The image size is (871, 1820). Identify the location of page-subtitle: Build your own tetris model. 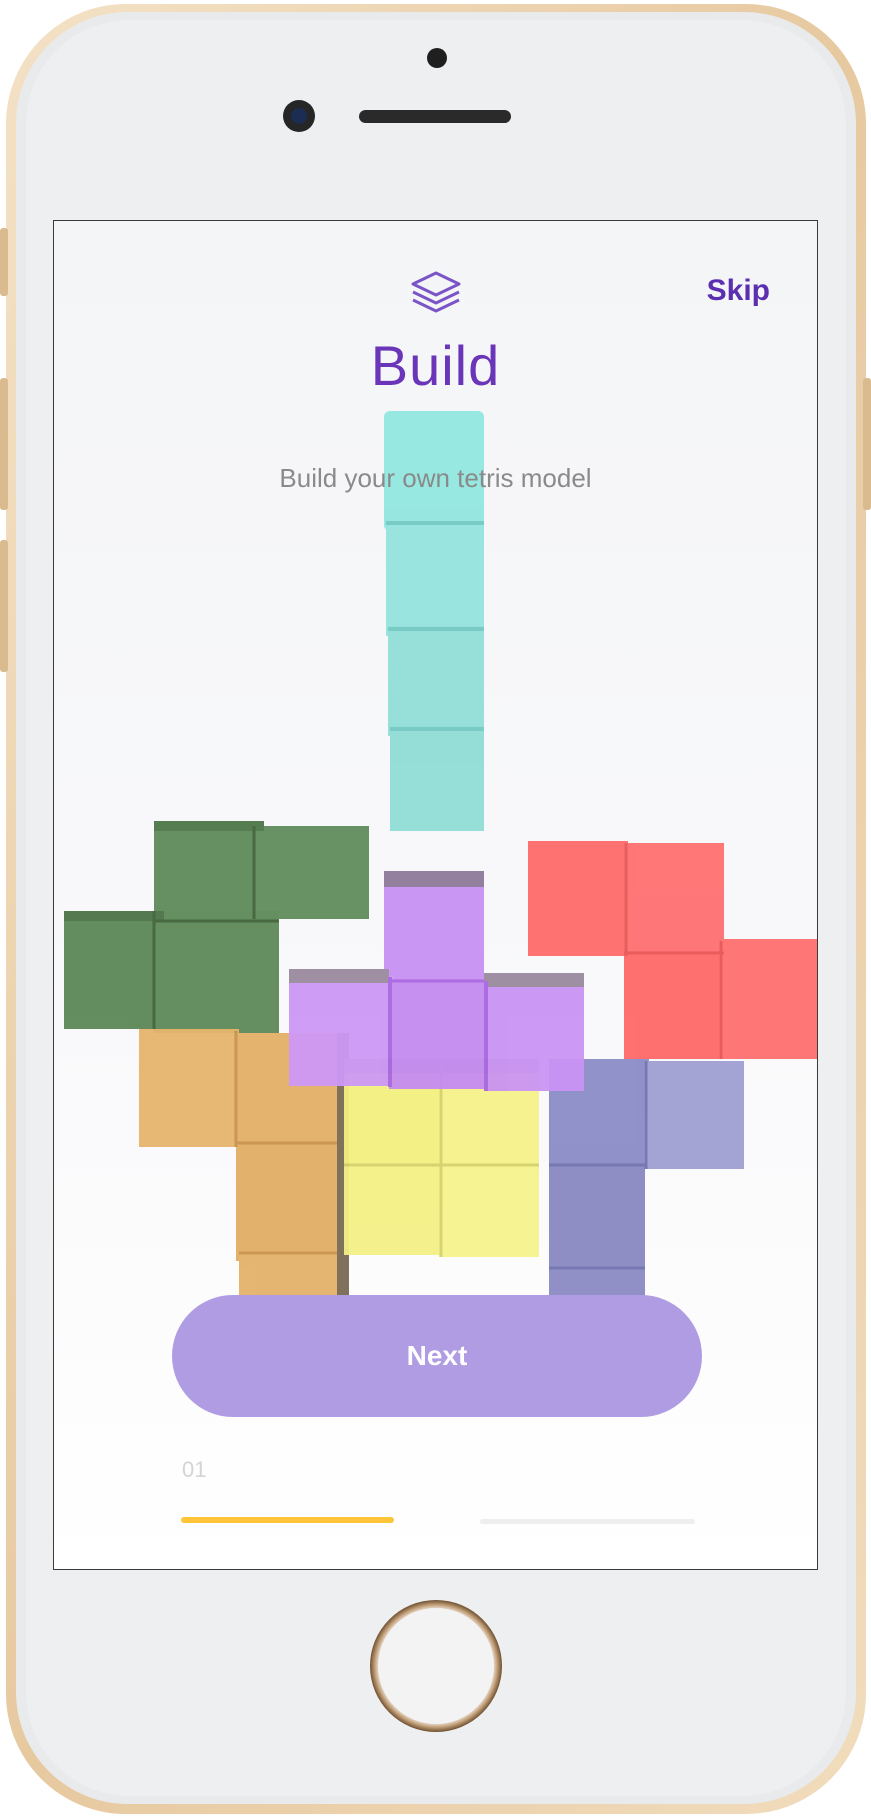
(435, 478).